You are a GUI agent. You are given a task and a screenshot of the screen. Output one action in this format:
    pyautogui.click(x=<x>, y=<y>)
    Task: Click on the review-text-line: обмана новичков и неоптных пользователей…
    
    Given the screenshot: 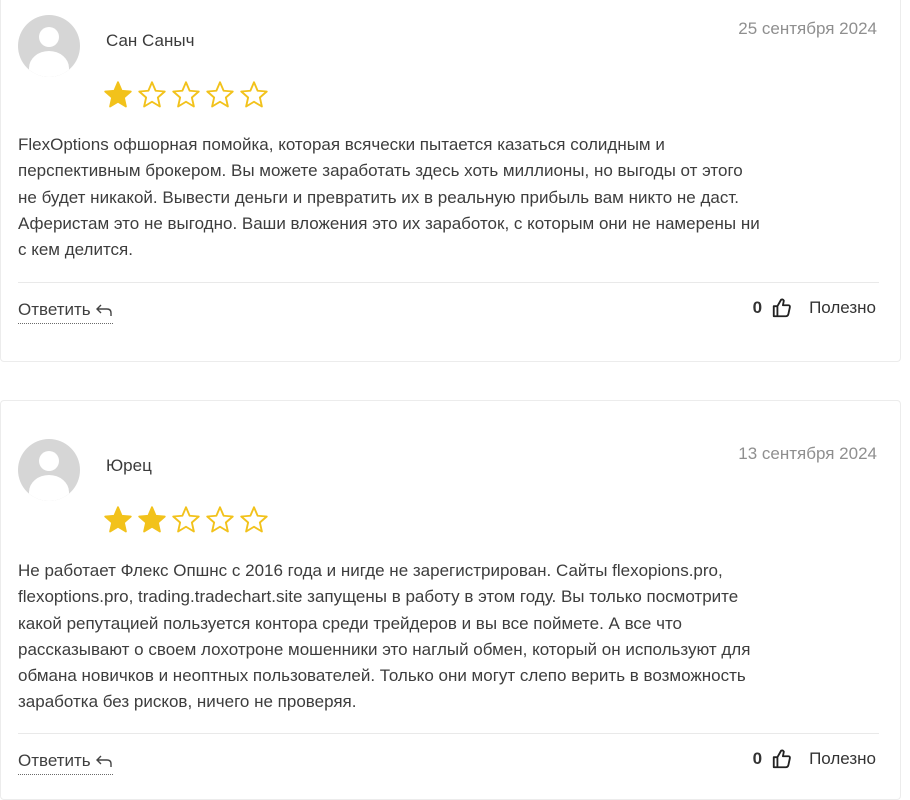 What is the action you would take?
    pyautogui.click(x=382, y=676)
    